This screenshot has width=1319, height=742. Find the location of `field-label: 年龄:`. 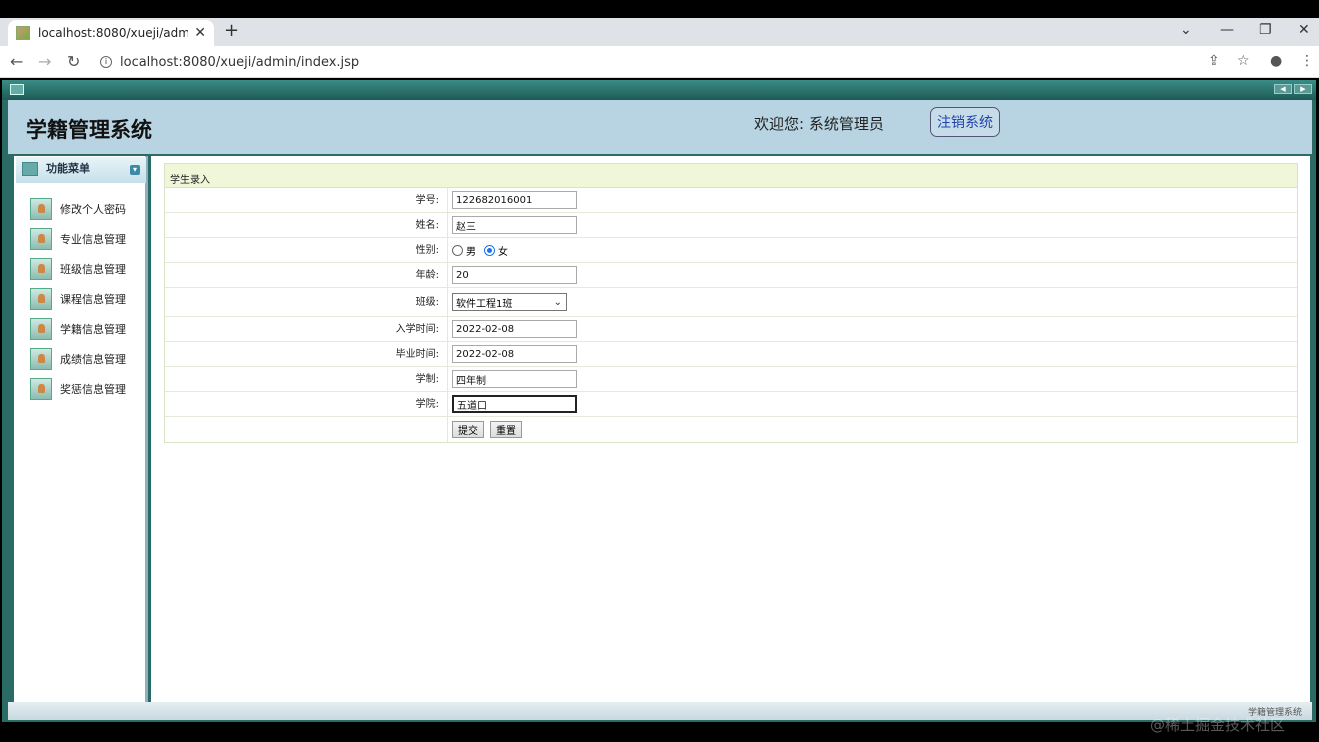

field-label: 年龄: is located at coordinates (306, 275).